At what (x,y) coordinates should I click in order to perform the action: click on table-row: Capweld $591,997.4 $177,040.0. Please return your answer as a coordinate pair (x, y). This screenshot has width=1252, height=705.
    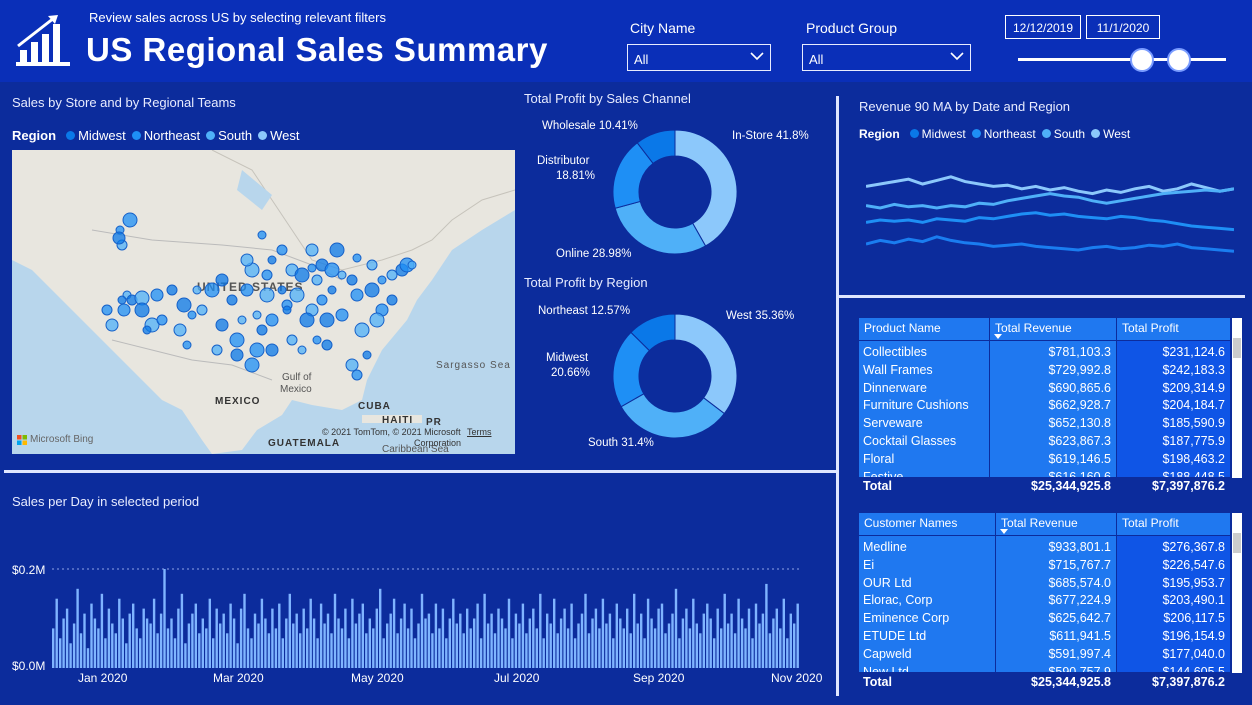
    Looking at the image, I should click on (1044, 653).